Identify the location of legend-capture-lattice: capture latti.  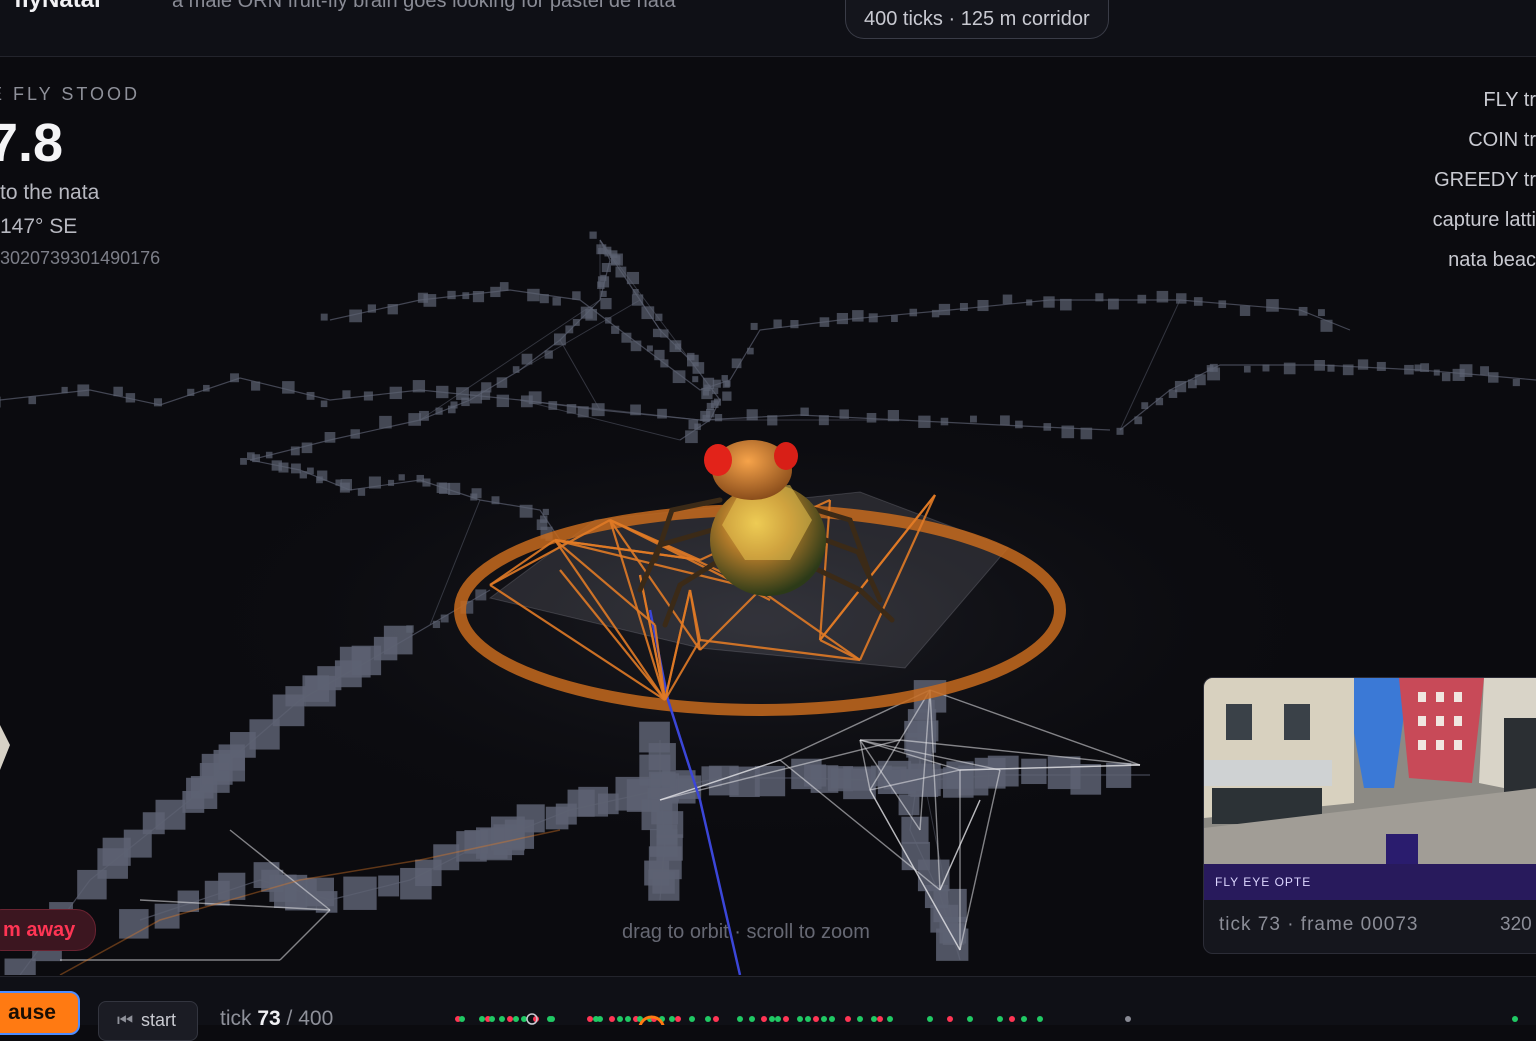
(1484, 220).